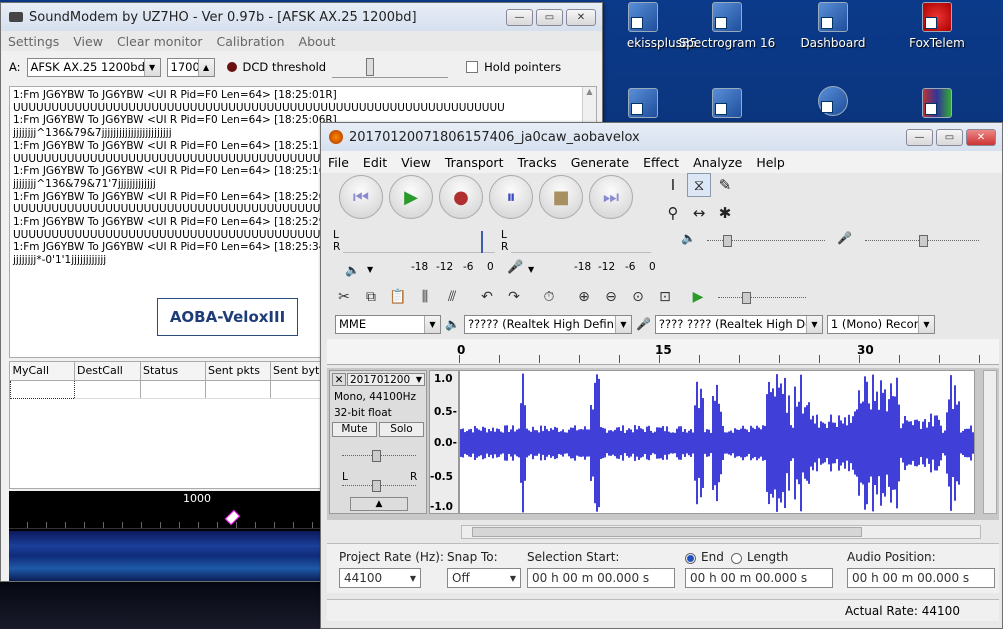 Image resolution: width=1003 pixels, height=629 pixels. What do you see at coordinates (452, 297) in the screenshot?
I see `silence-icon: ⫻` at bounding box center [452, 297].